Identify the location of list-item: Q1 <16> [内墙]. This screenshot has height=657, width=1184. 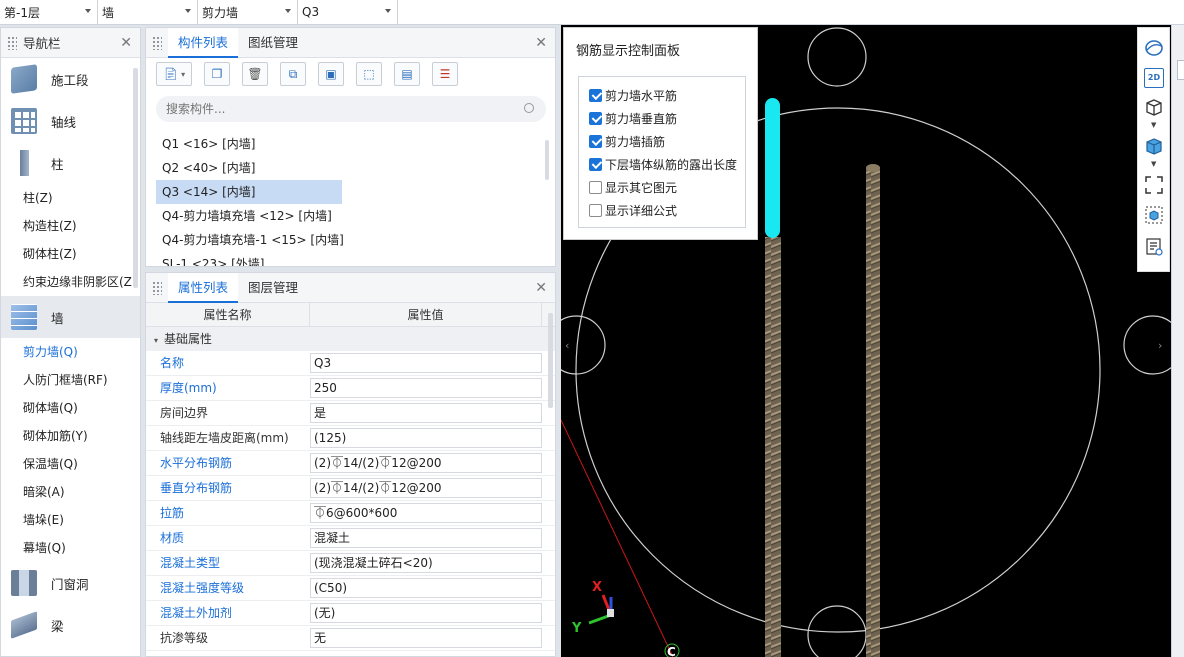
(249, 144).